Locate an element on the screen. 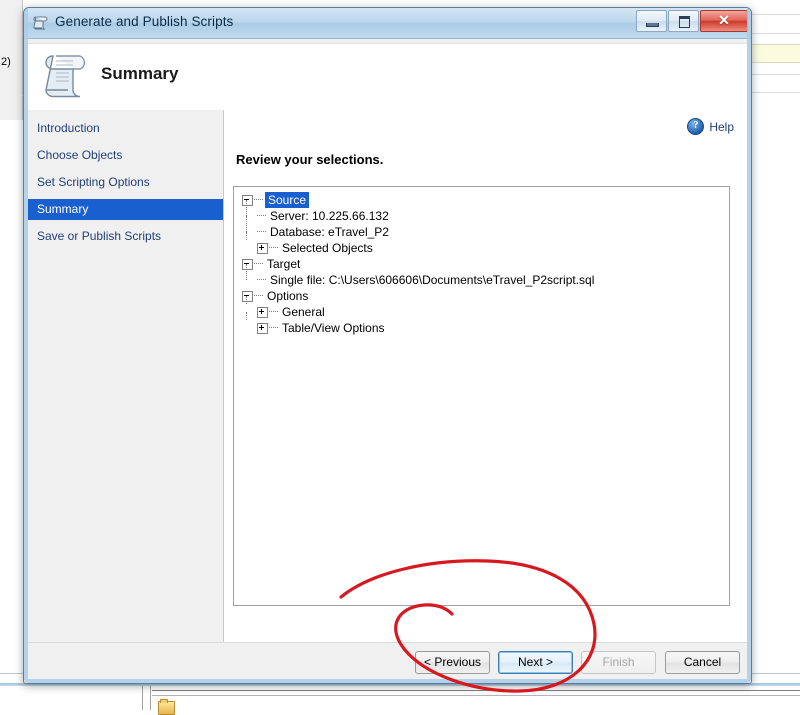  dialog-titlebar: Generate and Publish Scripts ✕ is located at coordinates (387, 23).